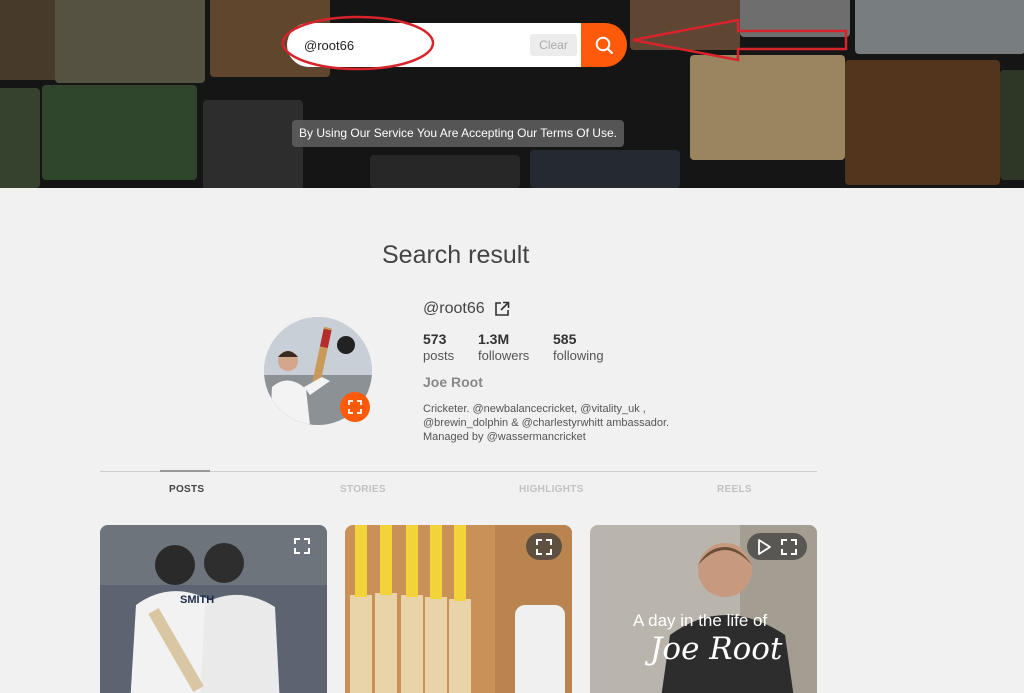 The image size is (1024, 693). What do you see at coordinates (700, 620) in the screenshot?
I see `post-caption: A day in the life of` at bounding box center [700, 620].